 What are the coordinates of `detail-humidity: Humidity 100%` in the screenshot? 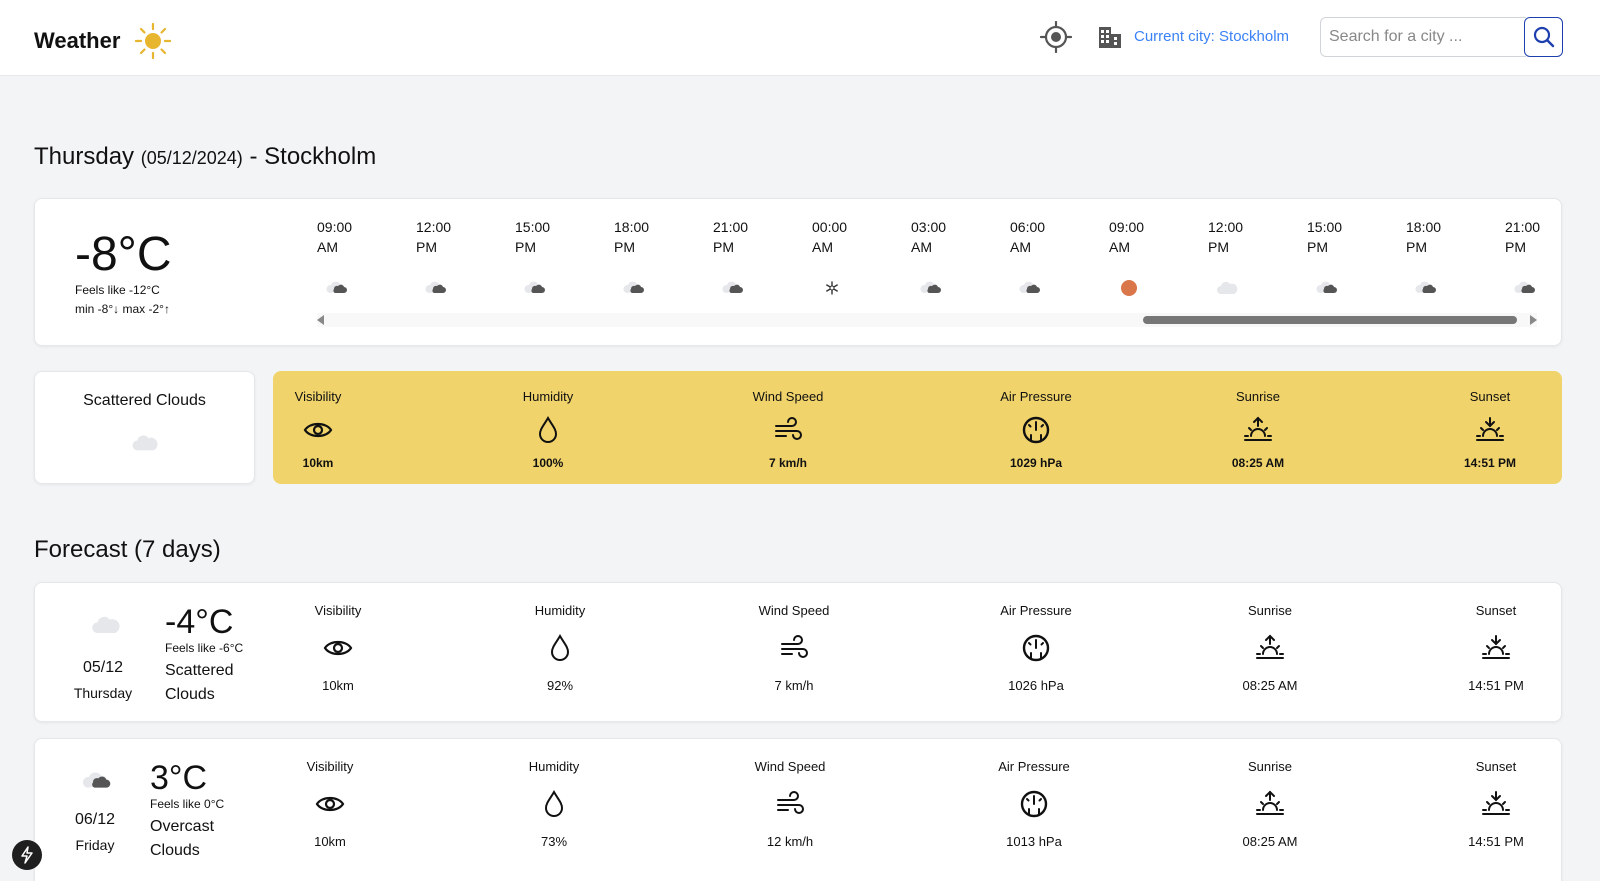 It's located at (548, 429).